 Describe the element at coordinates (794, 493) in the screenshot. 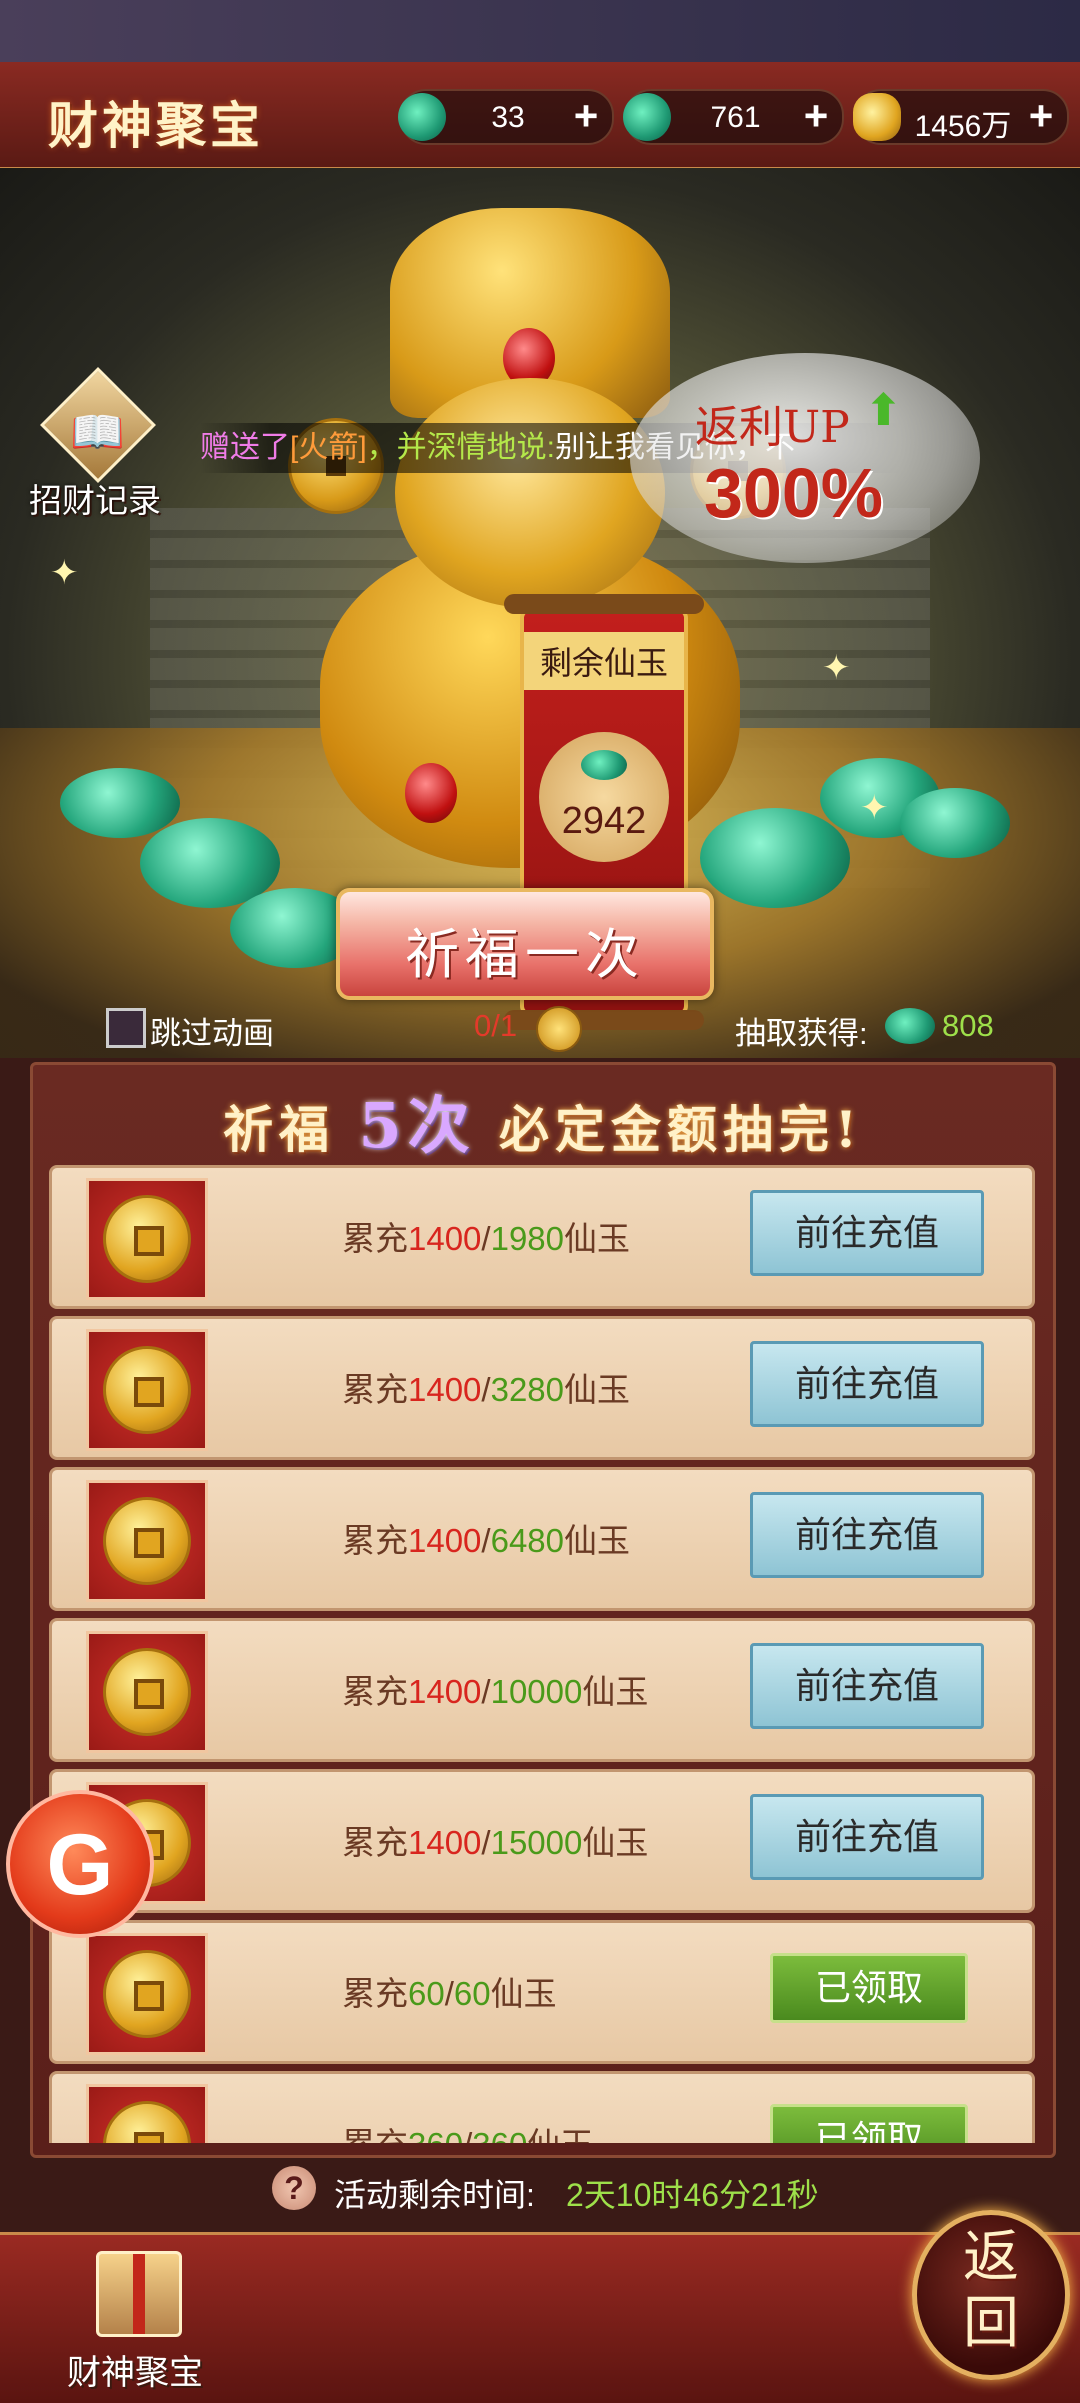

I see `rebate-percent: 300%` at that location.